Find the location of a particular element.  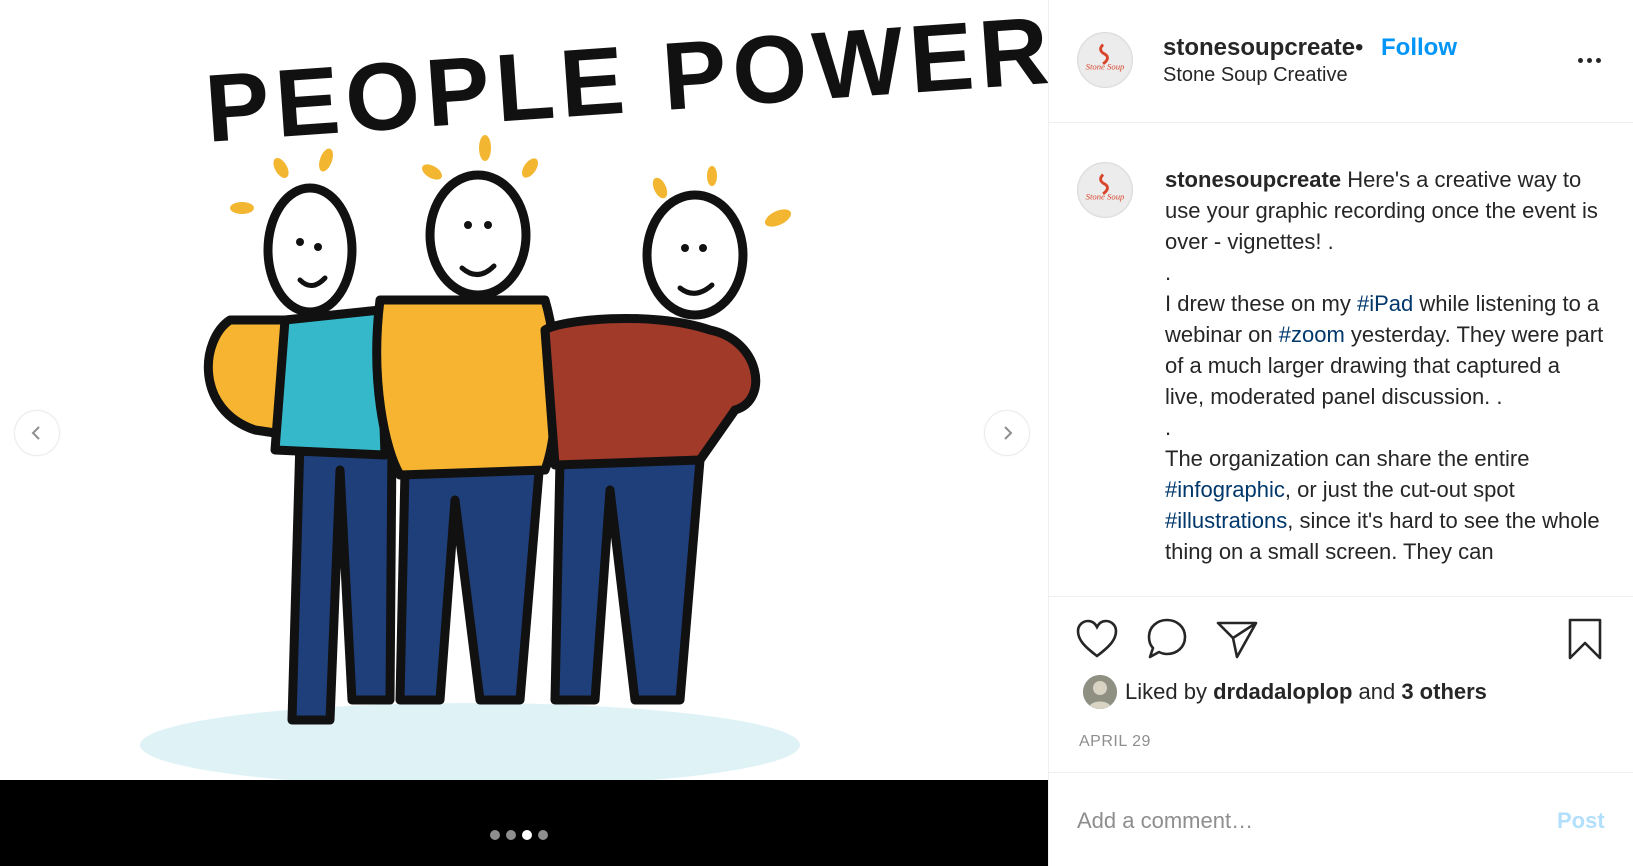

bookmark-icon is located at coordinates (1585, 639).